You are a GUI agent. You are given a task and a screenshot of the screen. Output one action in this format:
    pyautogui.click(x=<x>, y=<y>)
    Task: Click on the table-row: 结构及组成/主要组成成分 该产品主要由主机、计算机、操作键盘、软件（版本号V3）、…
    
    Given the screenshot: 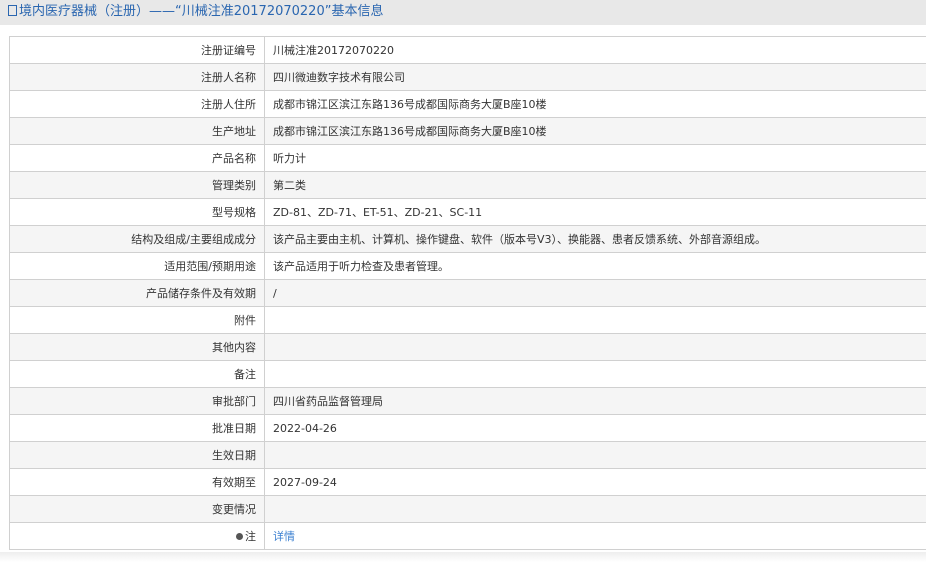 What is the action you would take?
    pyautogui.click(x=467, y=239)
    